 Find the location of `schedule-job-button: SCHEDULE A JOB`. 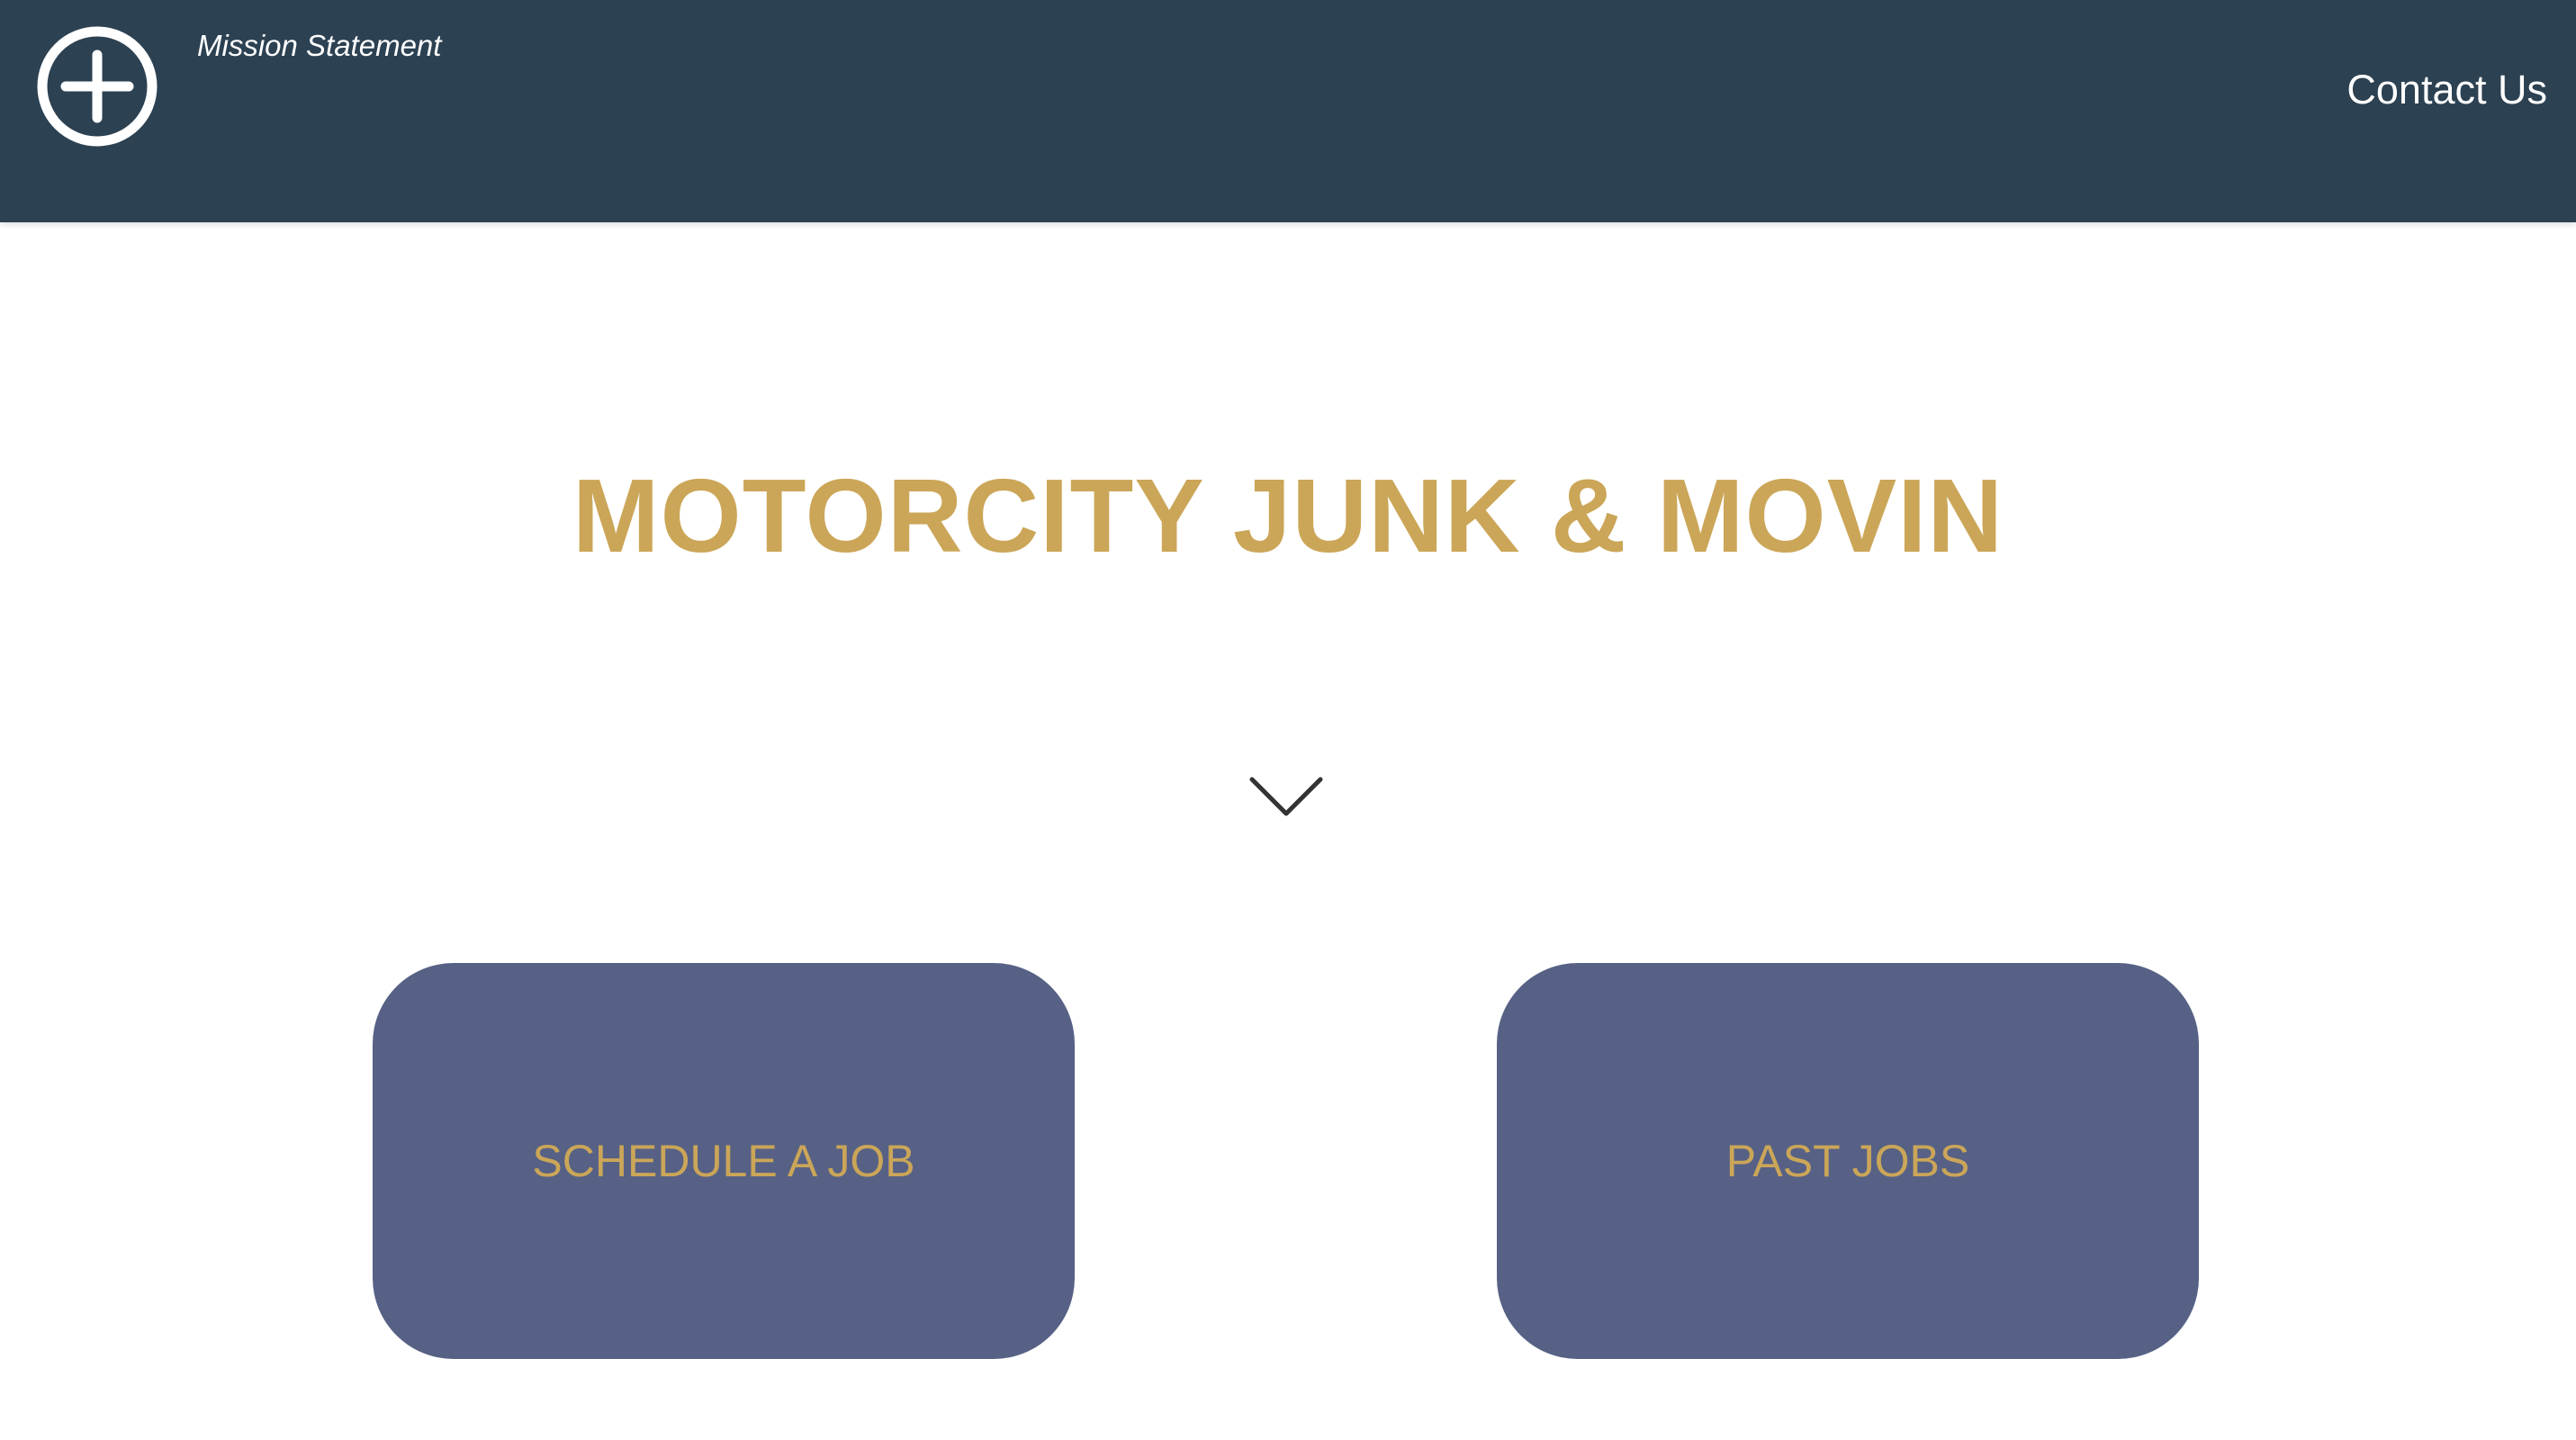

schedule-job-button: SCHEDULE A JOB is located at coordinates (724, 1161).